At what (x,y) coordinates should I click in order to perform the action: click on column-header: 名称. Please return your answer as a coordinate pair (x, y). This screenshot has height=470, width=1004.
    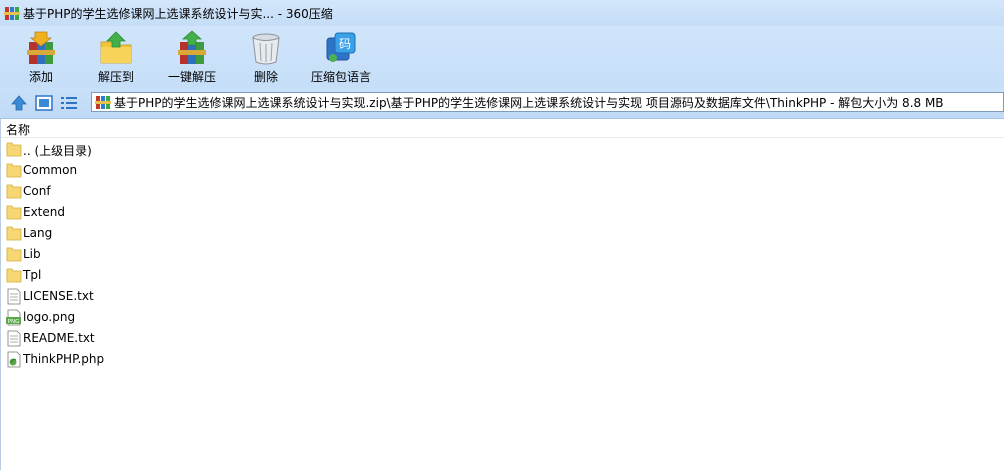
    Looking at the image, I should click on (502, 128).